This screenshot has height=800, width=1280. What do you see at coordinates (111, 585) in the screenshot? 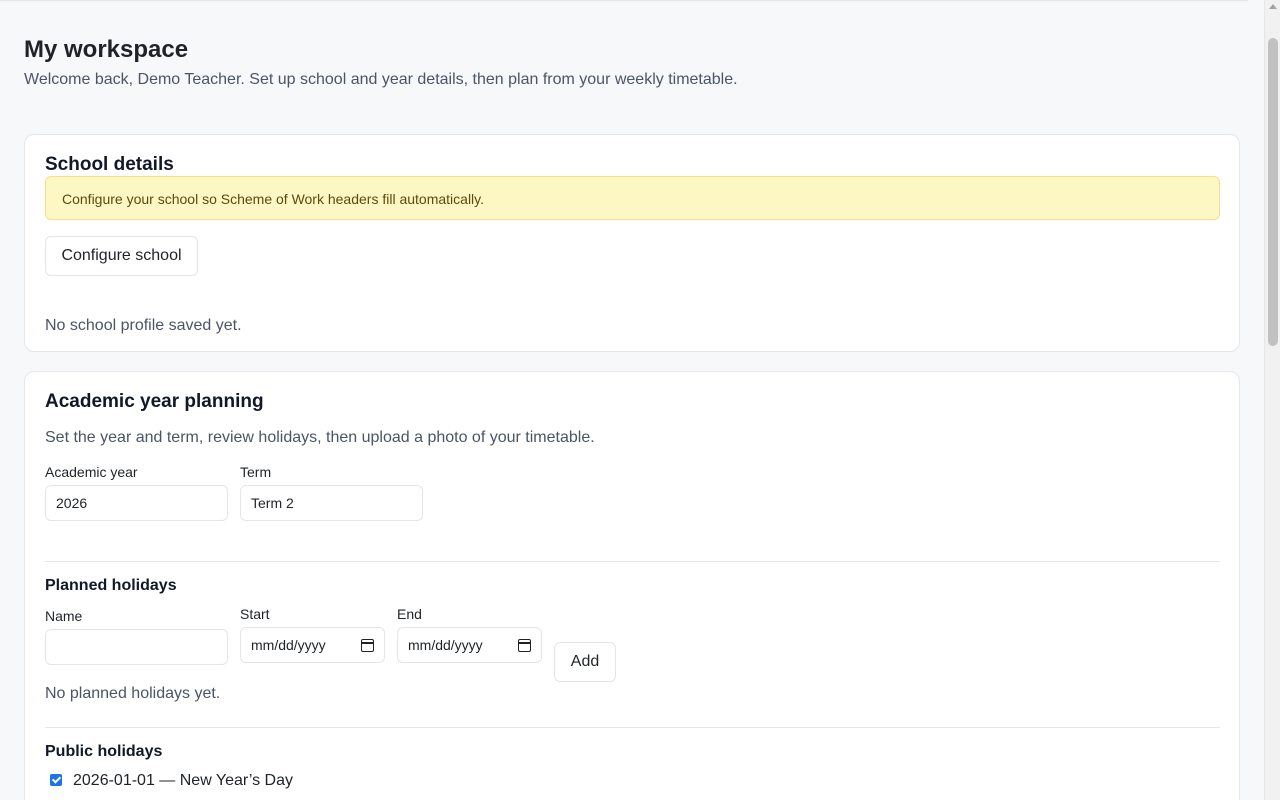
I see `planned-holidays-title: Planned holidays` at bounding box center [111, 585].